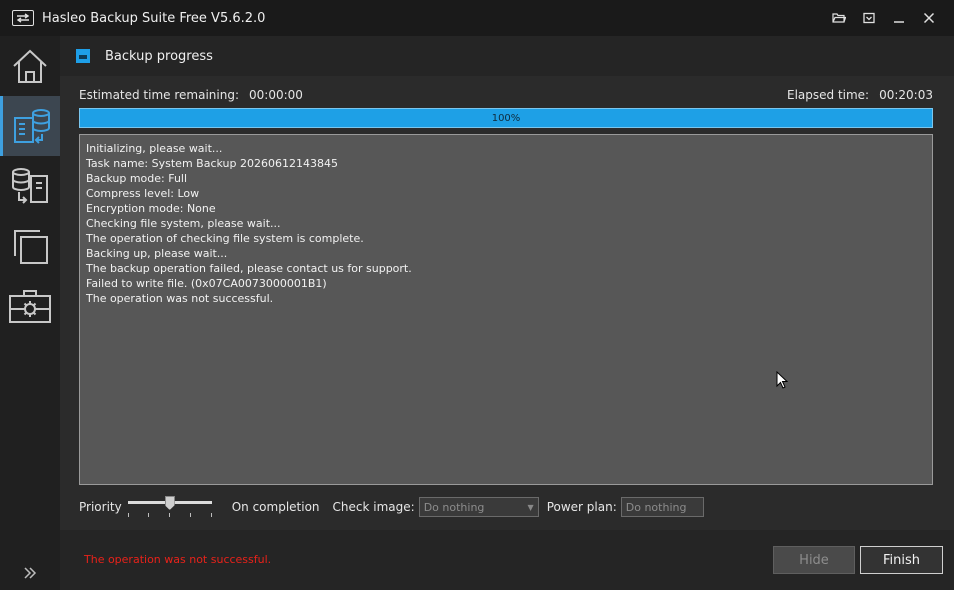 The width and height of the screenshot is (954, 590). Describe the element at coordinates (929, 18) in the screenshot. I see `close-icon` at that location.